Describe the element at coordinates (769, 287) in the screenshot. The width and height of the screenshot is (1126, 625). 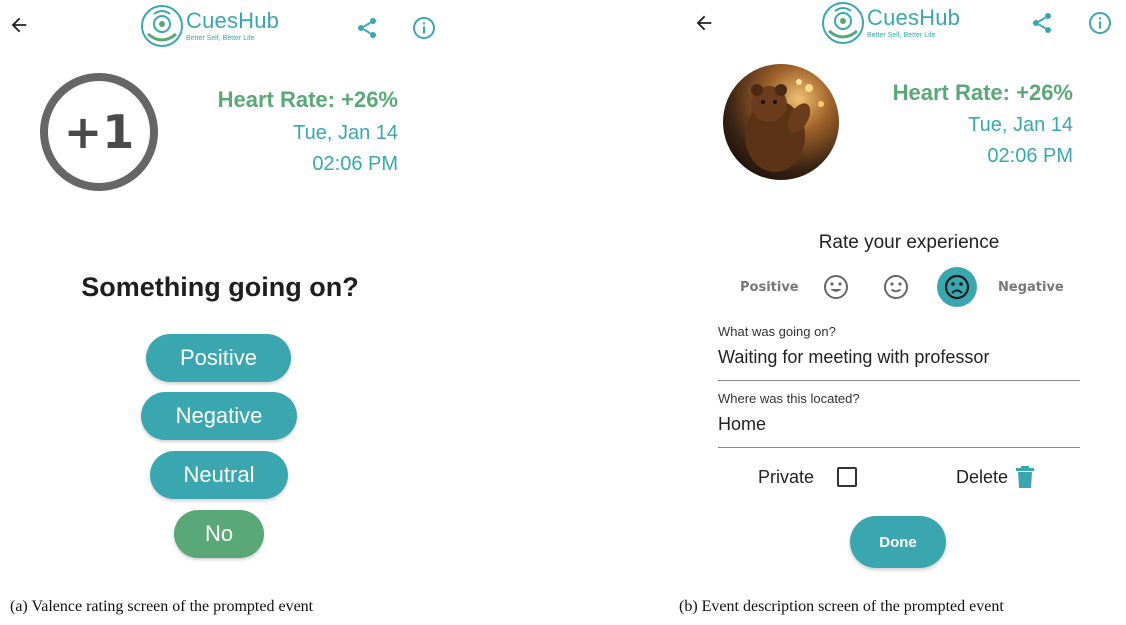
I see `scale-positive-label: Positive` at that location.